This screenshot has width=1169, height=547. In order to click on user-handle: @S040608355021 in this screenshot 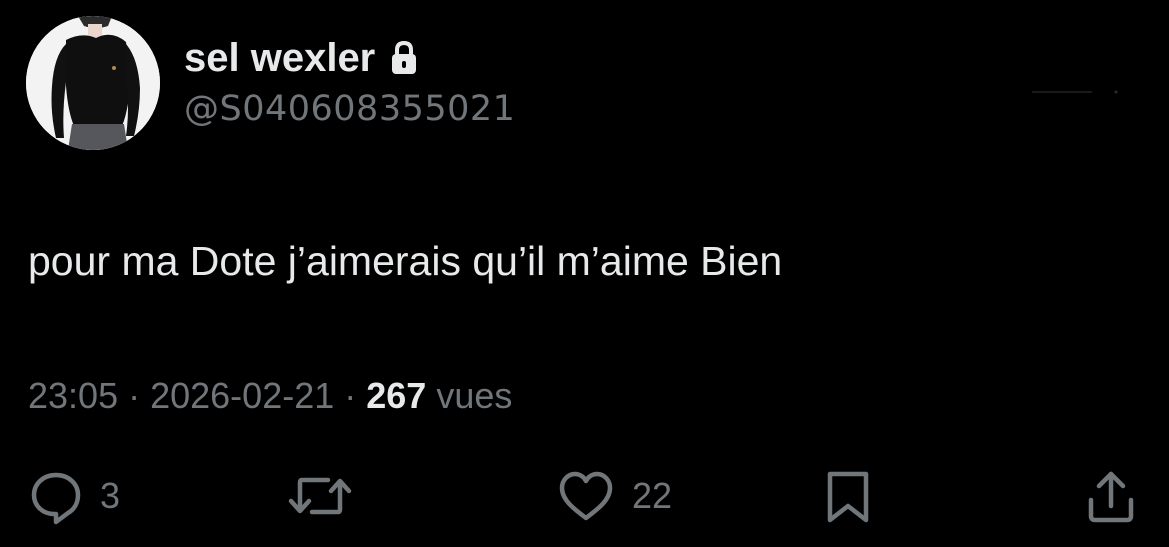, I will do `click(349, 109)`.